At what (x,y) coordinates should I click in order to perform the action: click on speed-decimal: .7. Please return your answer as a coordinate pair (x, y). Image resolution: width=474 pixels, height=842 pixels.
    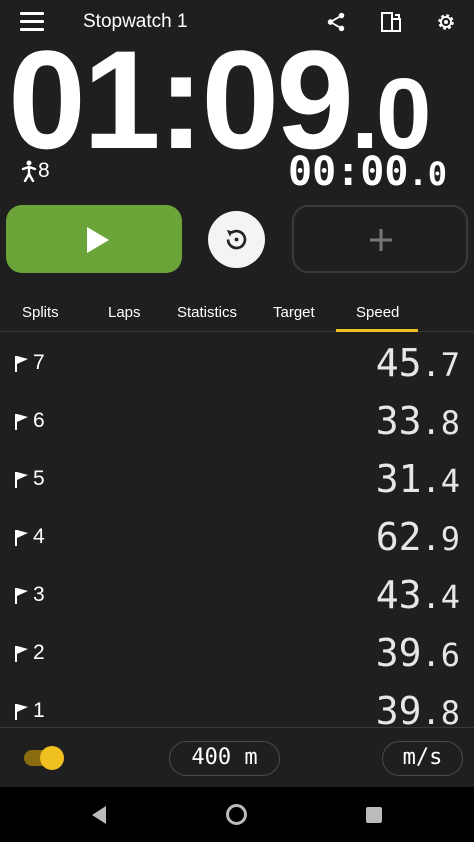
    Looking at the image, I should click on (440, 365).